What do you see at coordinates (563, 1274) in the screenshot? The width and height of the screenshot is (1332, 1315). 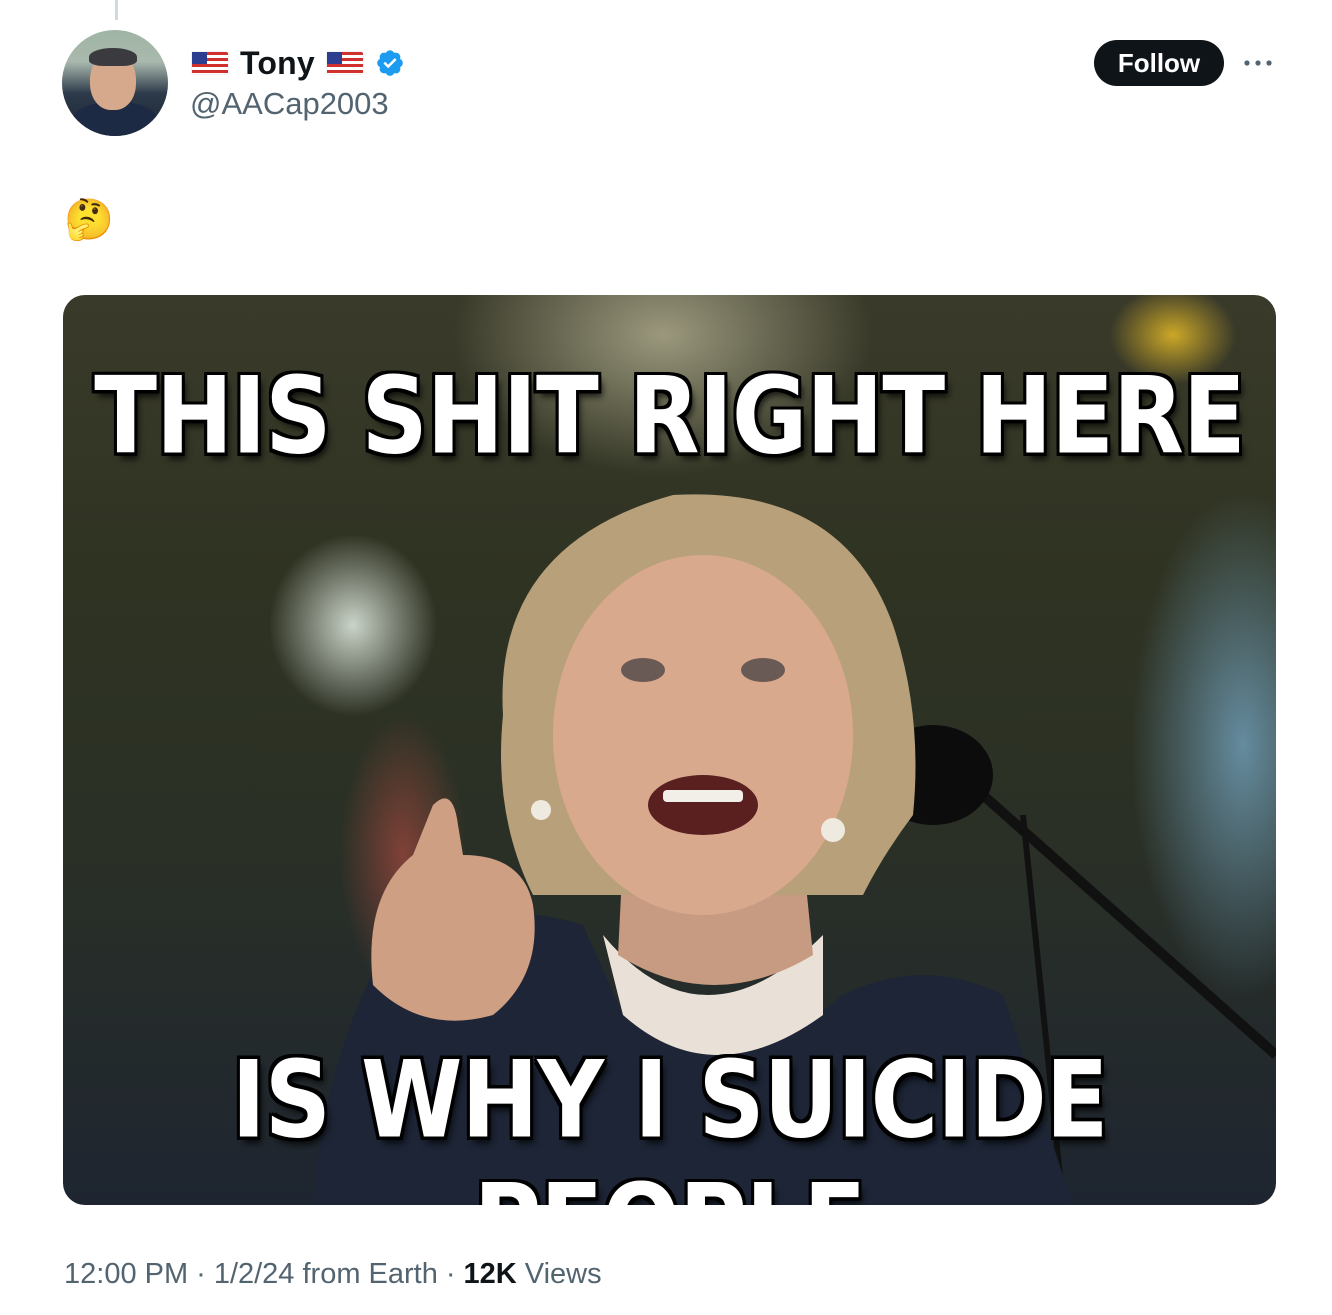 I see `views-label: Views` at bounding box center [563, 1274].